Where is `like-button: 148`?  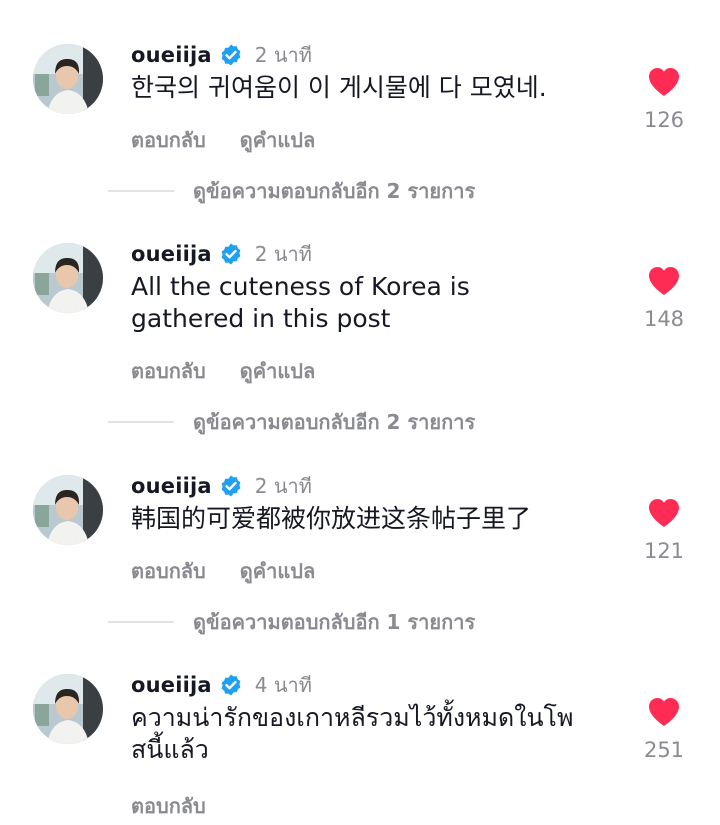 like-button: 148 is located at coordinates (664, 298).